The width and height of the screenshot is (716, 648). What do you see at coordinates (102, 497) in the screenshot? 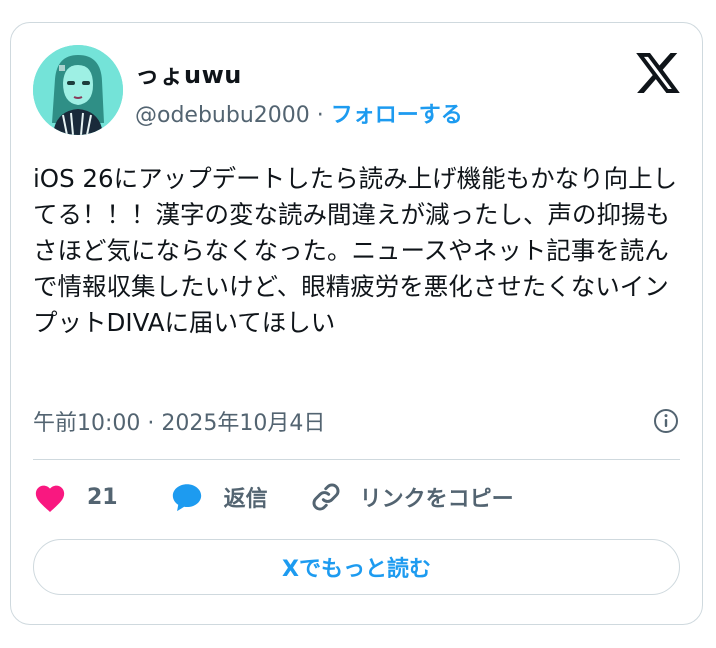
I see `like-count: 21` at bounding box center [102, 497].